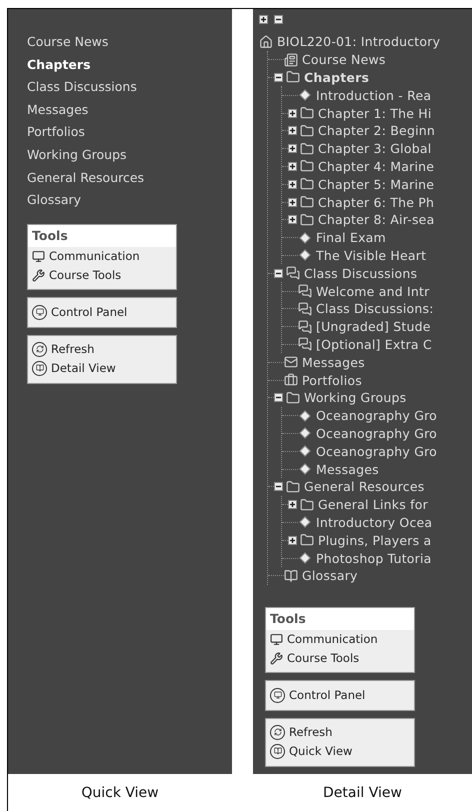 This screenshot has width=472, height=811. Describe the element at coordinates (374, 344) in the screenshot. I see `tree-item: [Optional] Extra C` at that location.